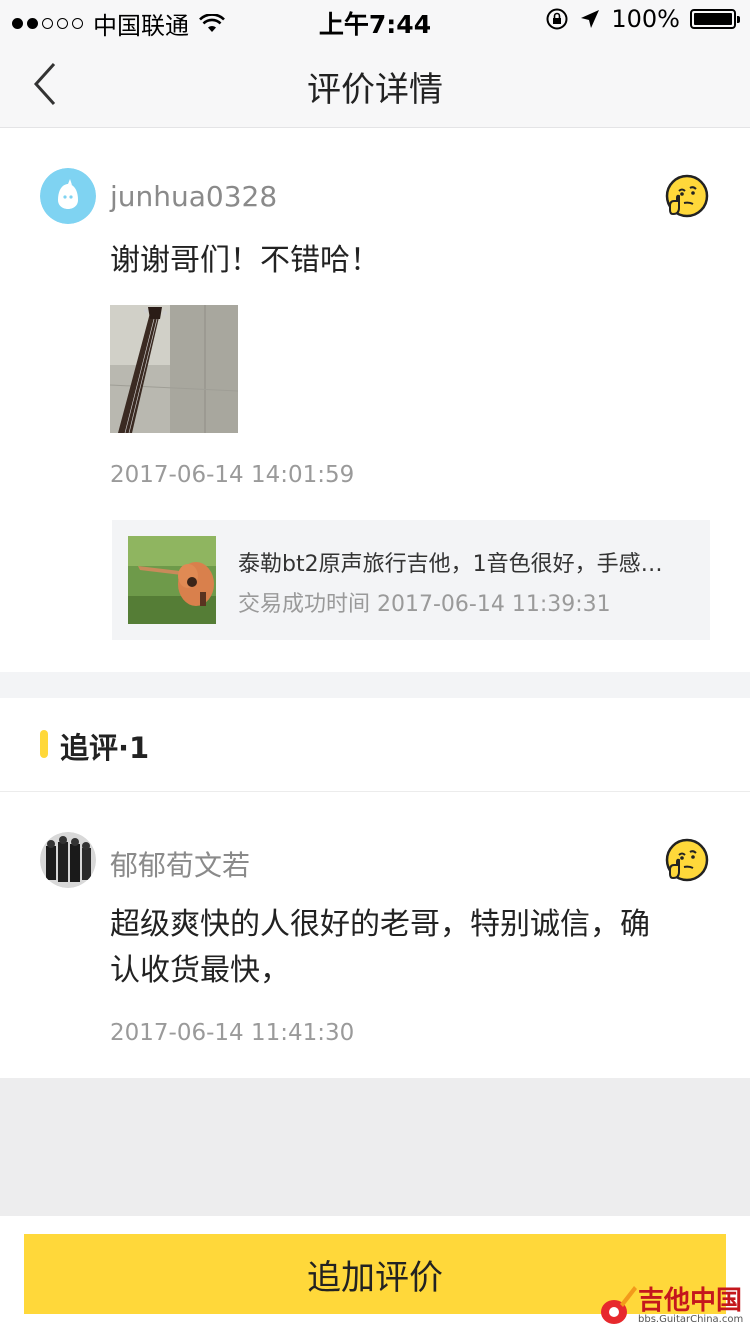 This screenshot has height=1334, width=750. What do you see at coordinates (375, 90) in the screenshot?
I see `page-title: 评价详情` at bounding box center [375, 90].